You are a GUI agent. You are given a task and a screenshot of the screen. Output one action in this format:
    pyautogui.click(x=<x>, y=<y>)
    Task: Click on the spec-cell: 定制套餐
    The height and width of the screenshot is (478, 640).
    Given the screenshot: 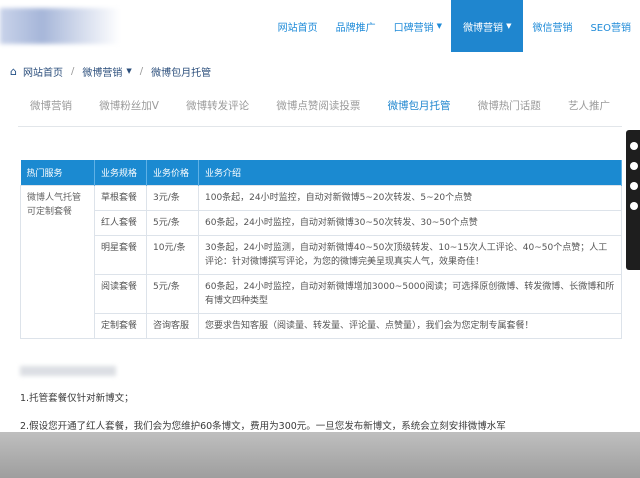 What is the action you would take?
    pyautogui.click(x=120, y=326)
    